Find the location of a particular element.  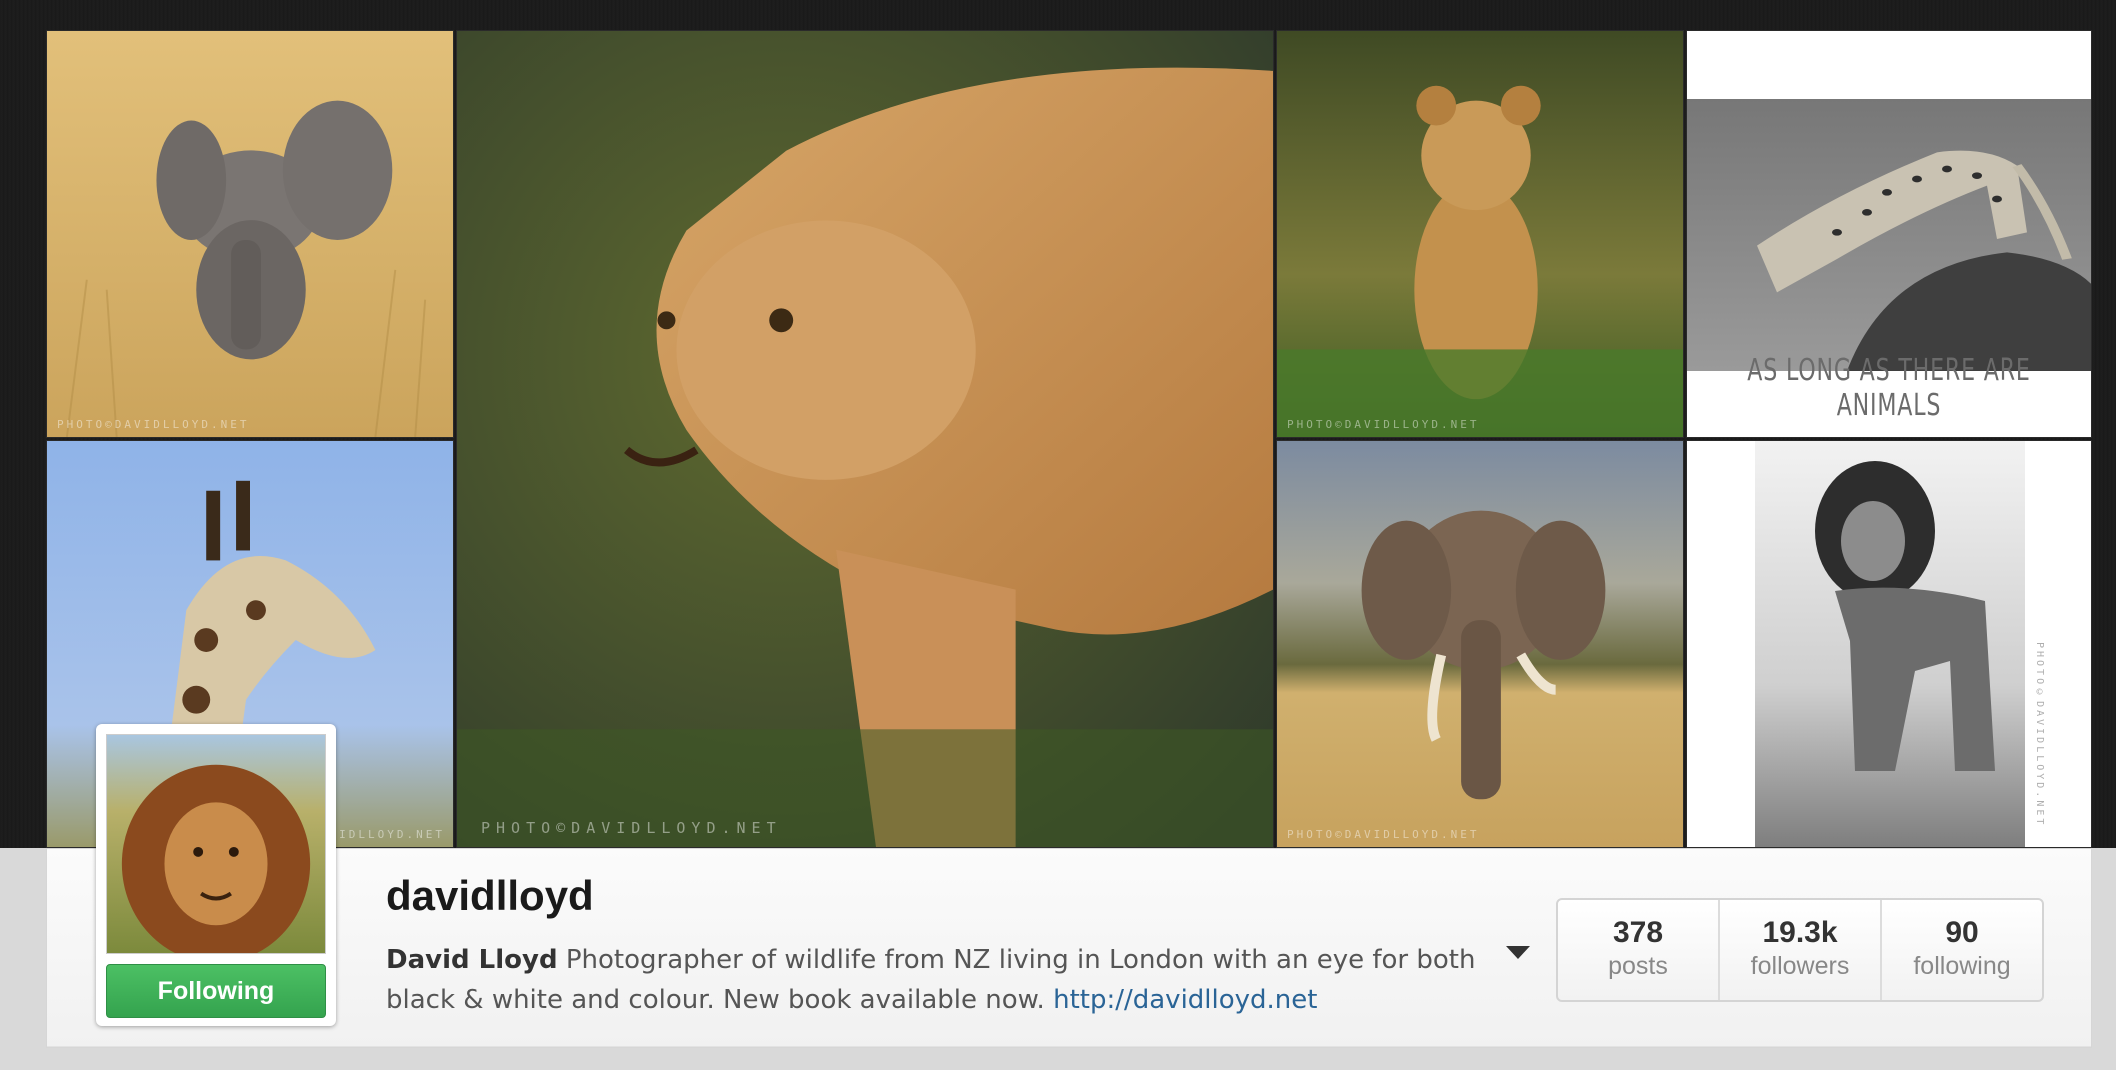

stat-following: 90 following is located at coordinates (1961, 950).